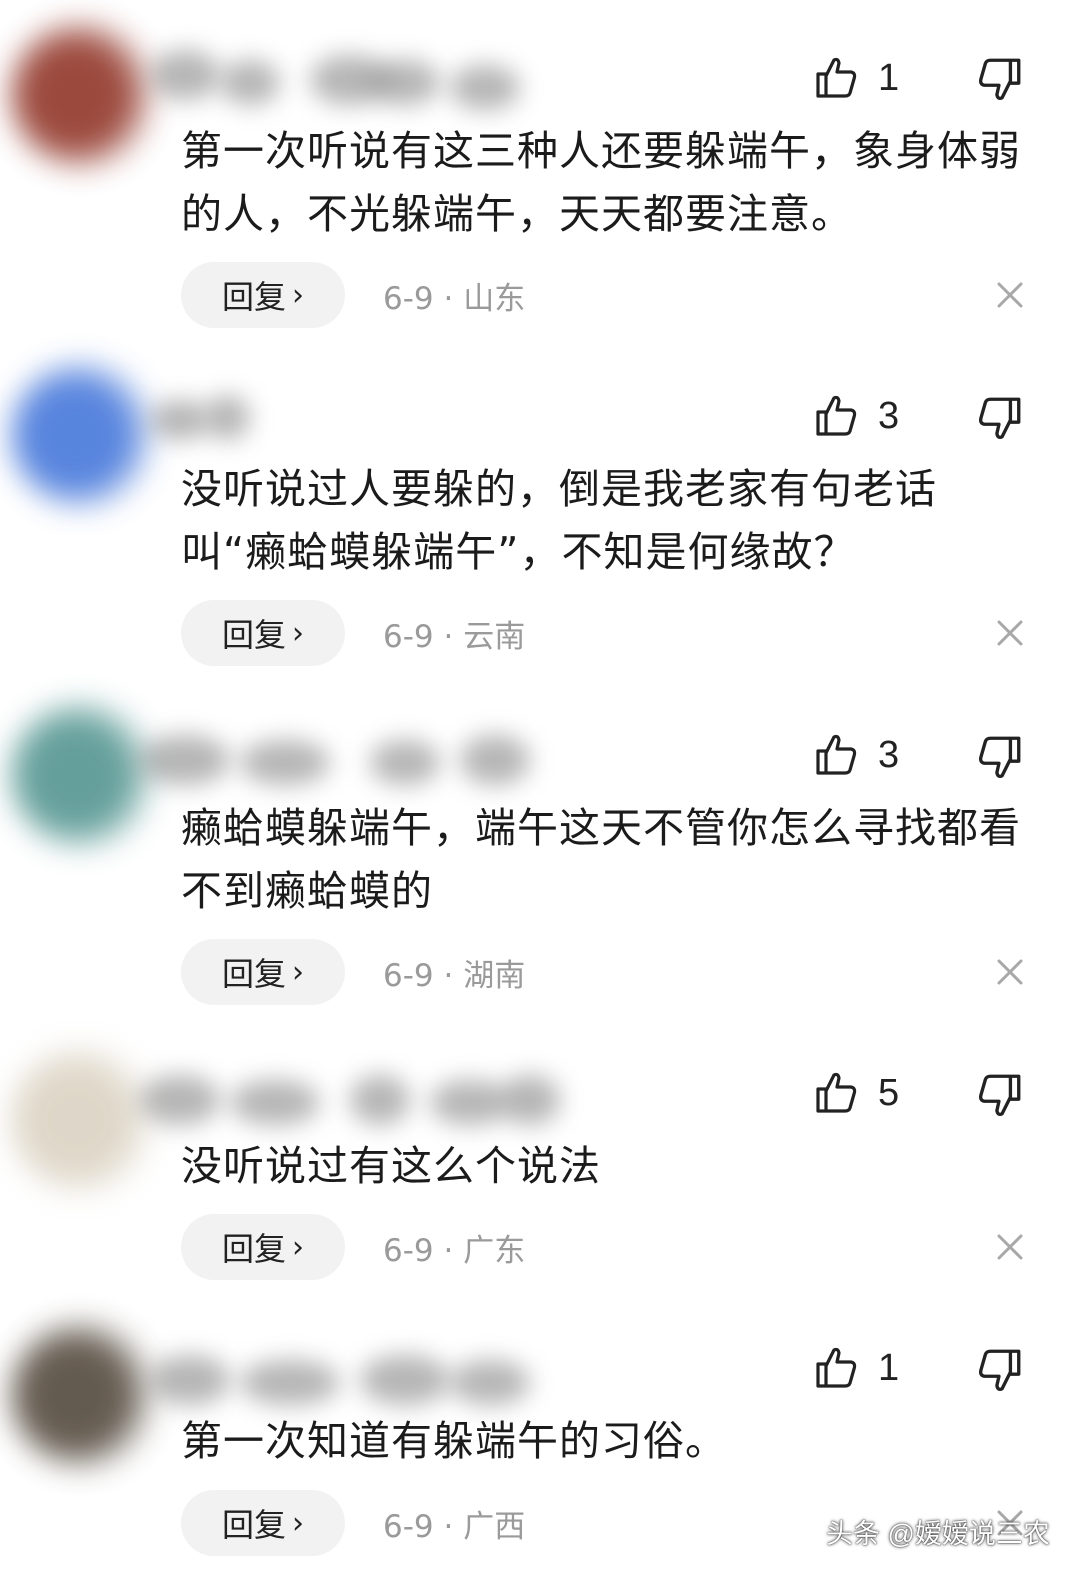 The image size is (1079, 1569). I want to click on date-location: 6-9 · 广西, so click(454, 1526).